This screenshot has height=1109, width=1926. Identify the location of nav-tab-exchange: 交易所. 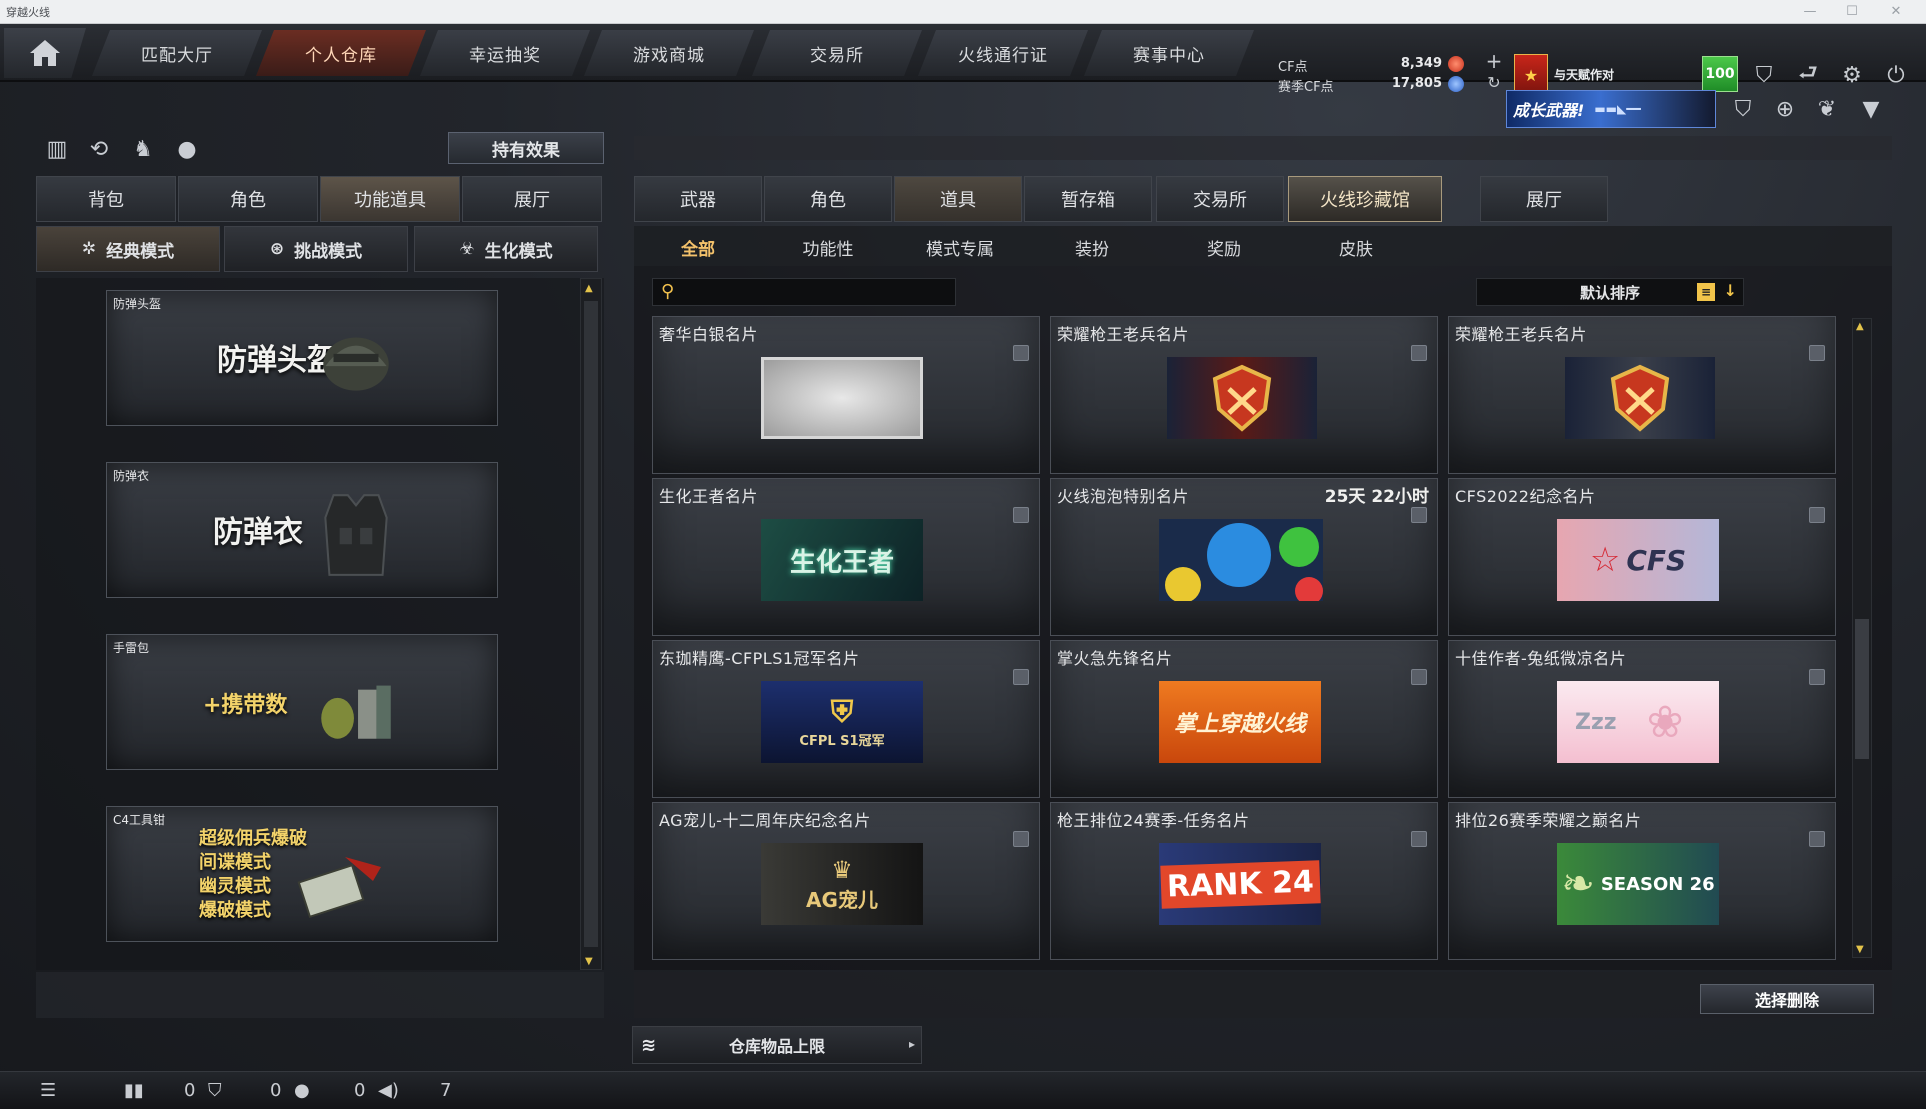
(837, 53).